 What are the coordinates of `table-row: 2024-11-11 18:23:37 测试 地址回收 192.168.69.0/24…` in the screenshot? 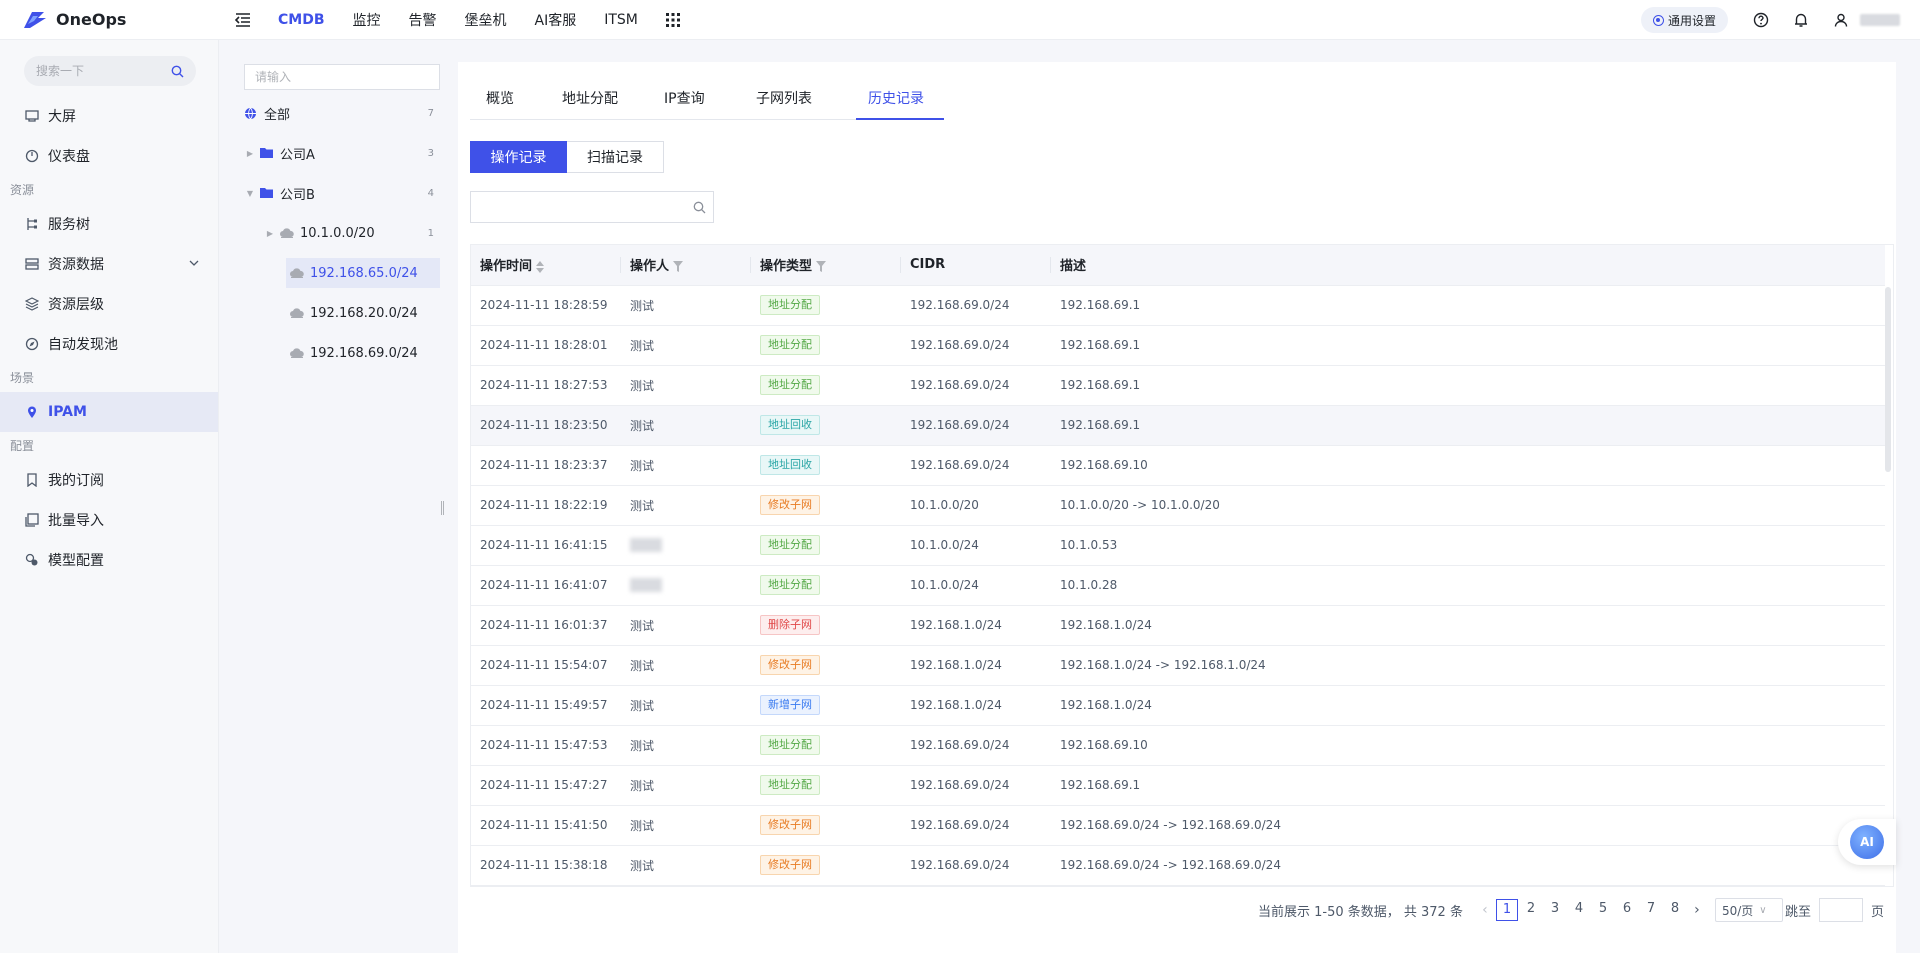 It's located at (1178, 465).